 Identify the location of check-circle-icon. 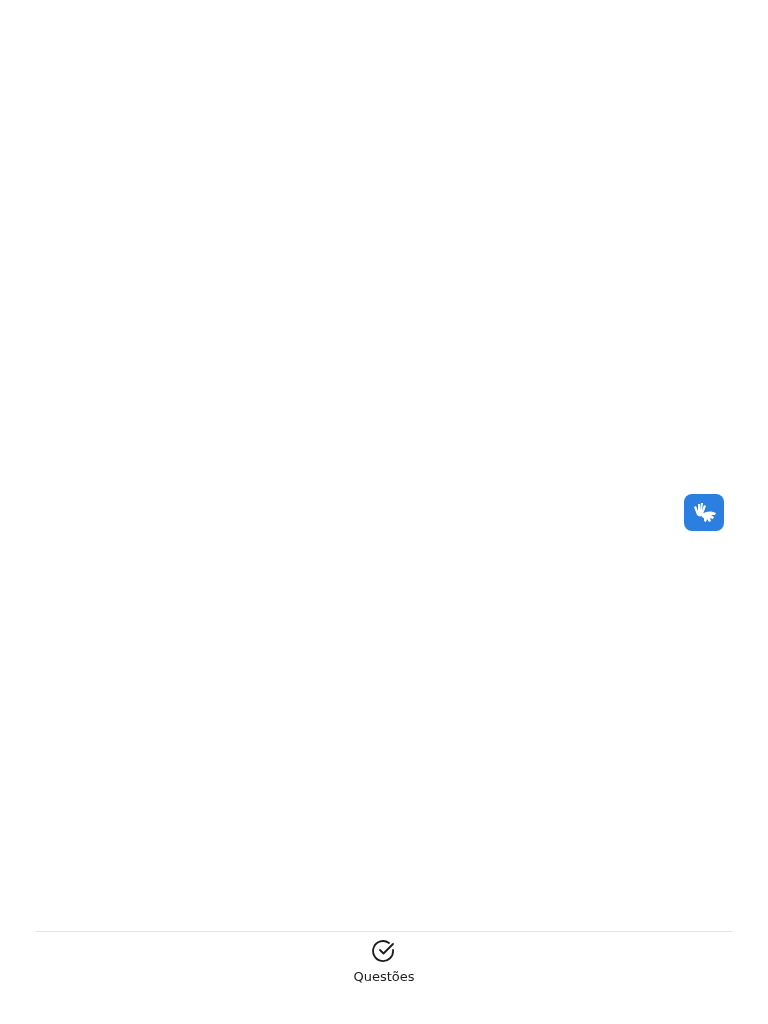
(384, 951).